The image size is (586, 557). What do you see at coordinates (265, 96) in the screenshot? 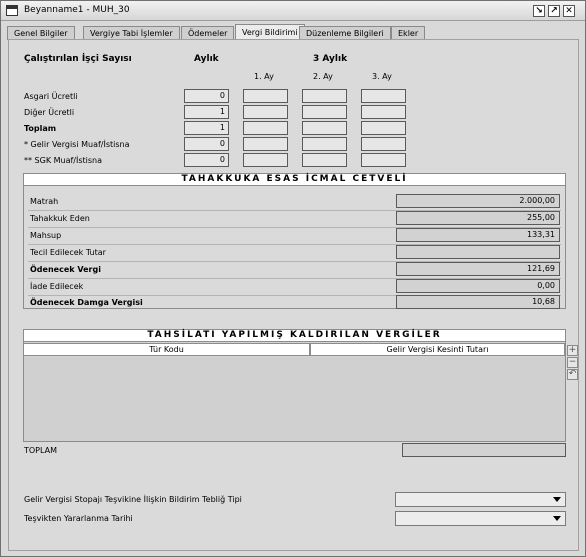
I see `month1-asgari-field` at bounding box center [265, 96].